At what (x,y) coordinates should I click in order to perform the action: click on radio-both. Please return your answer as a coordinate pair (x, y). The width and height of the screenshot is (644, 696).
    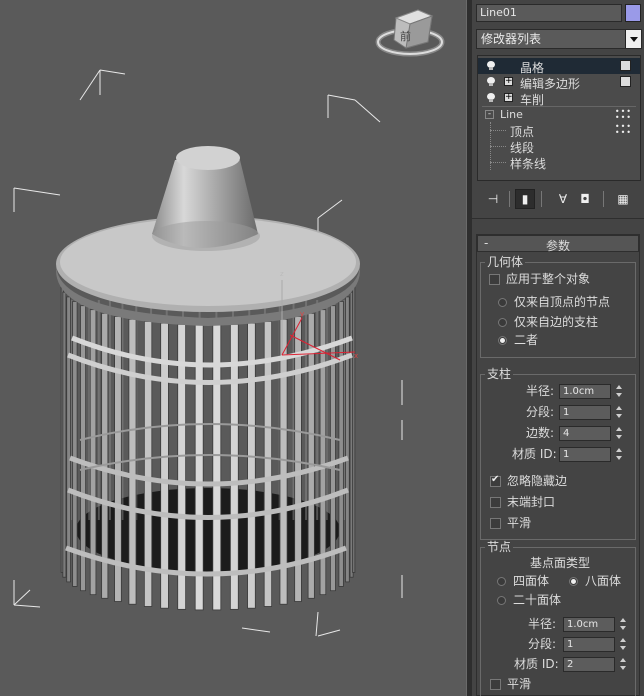
    Looking at the image, I should click on (502, 340).